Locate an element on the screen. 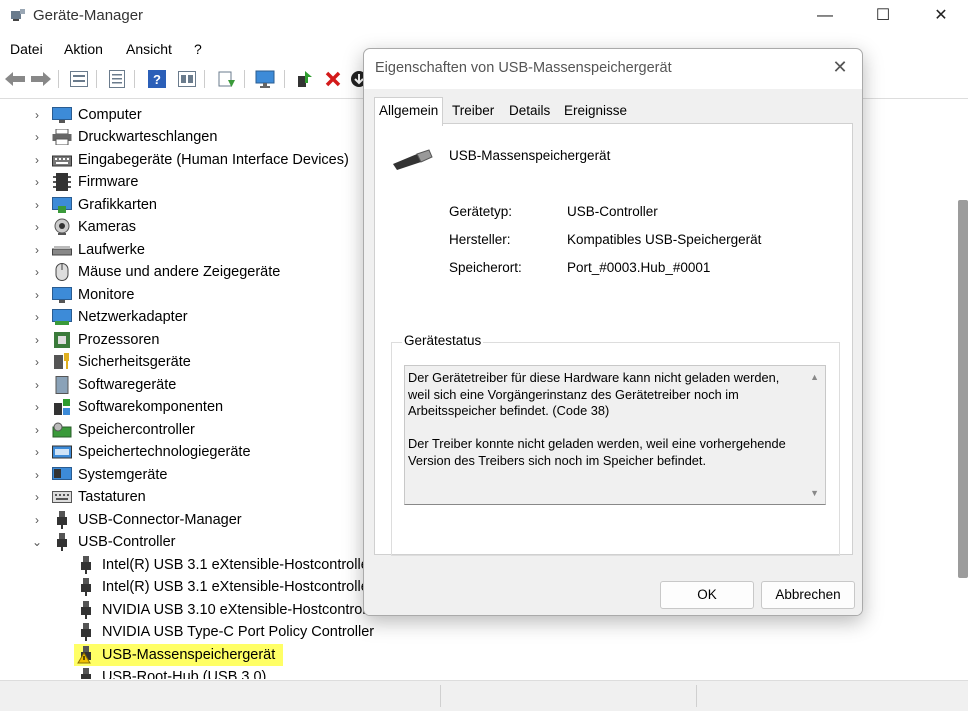 Image resolution: width=968 pixels, height=711 pixels. update-driver-icon is located at coordinates (305, 79).